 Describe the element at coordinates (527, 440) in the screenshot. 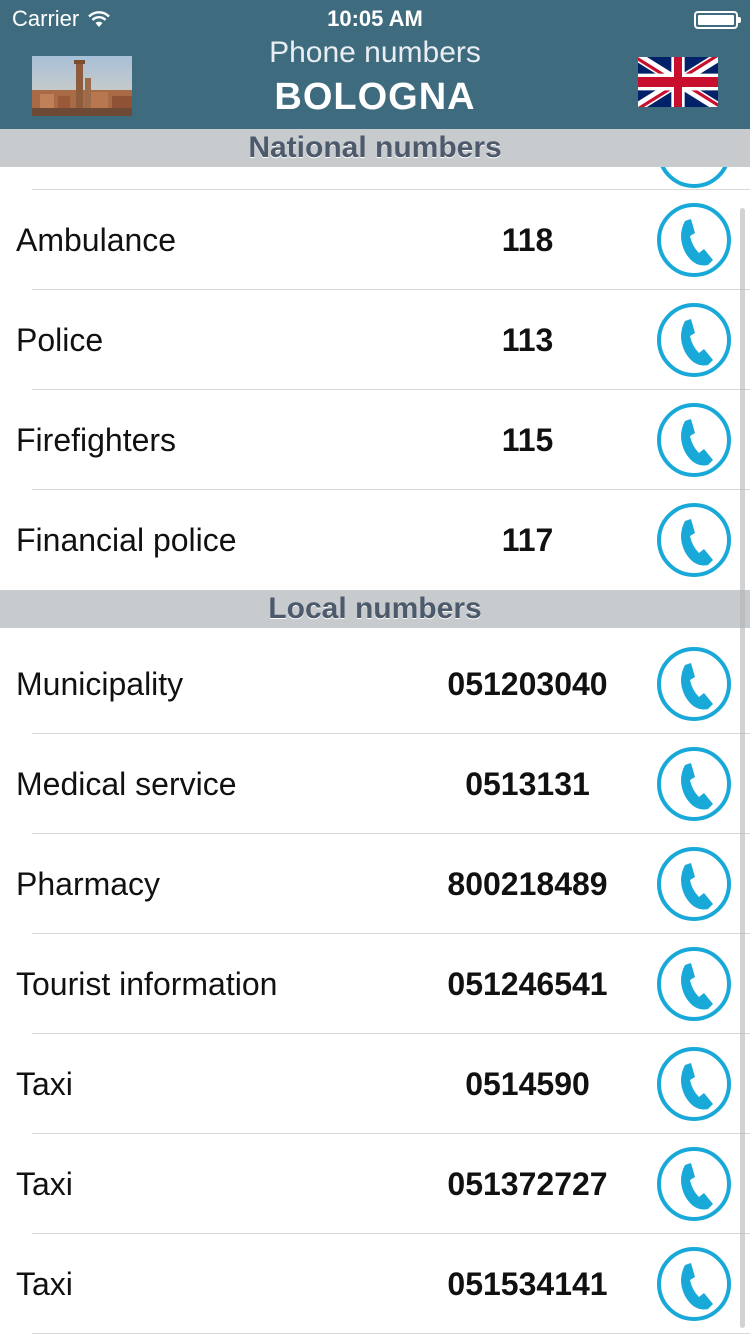

I see `contact-number: 115` at that location.